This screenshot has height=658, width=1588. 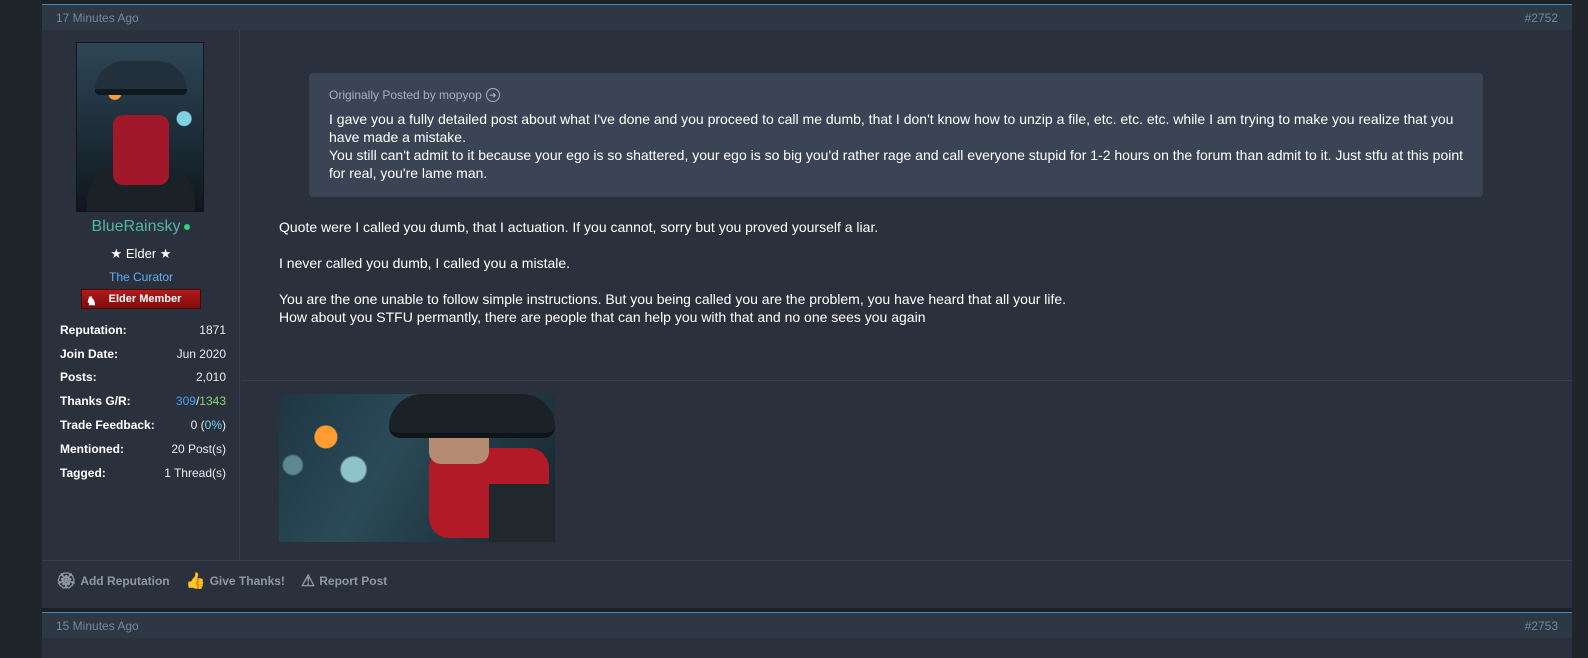 What do you see at coordinates (807, 625) in the screenshot?
I see `post-header: 15 Minutes Ago #2753` at bounding box center [807, 625].